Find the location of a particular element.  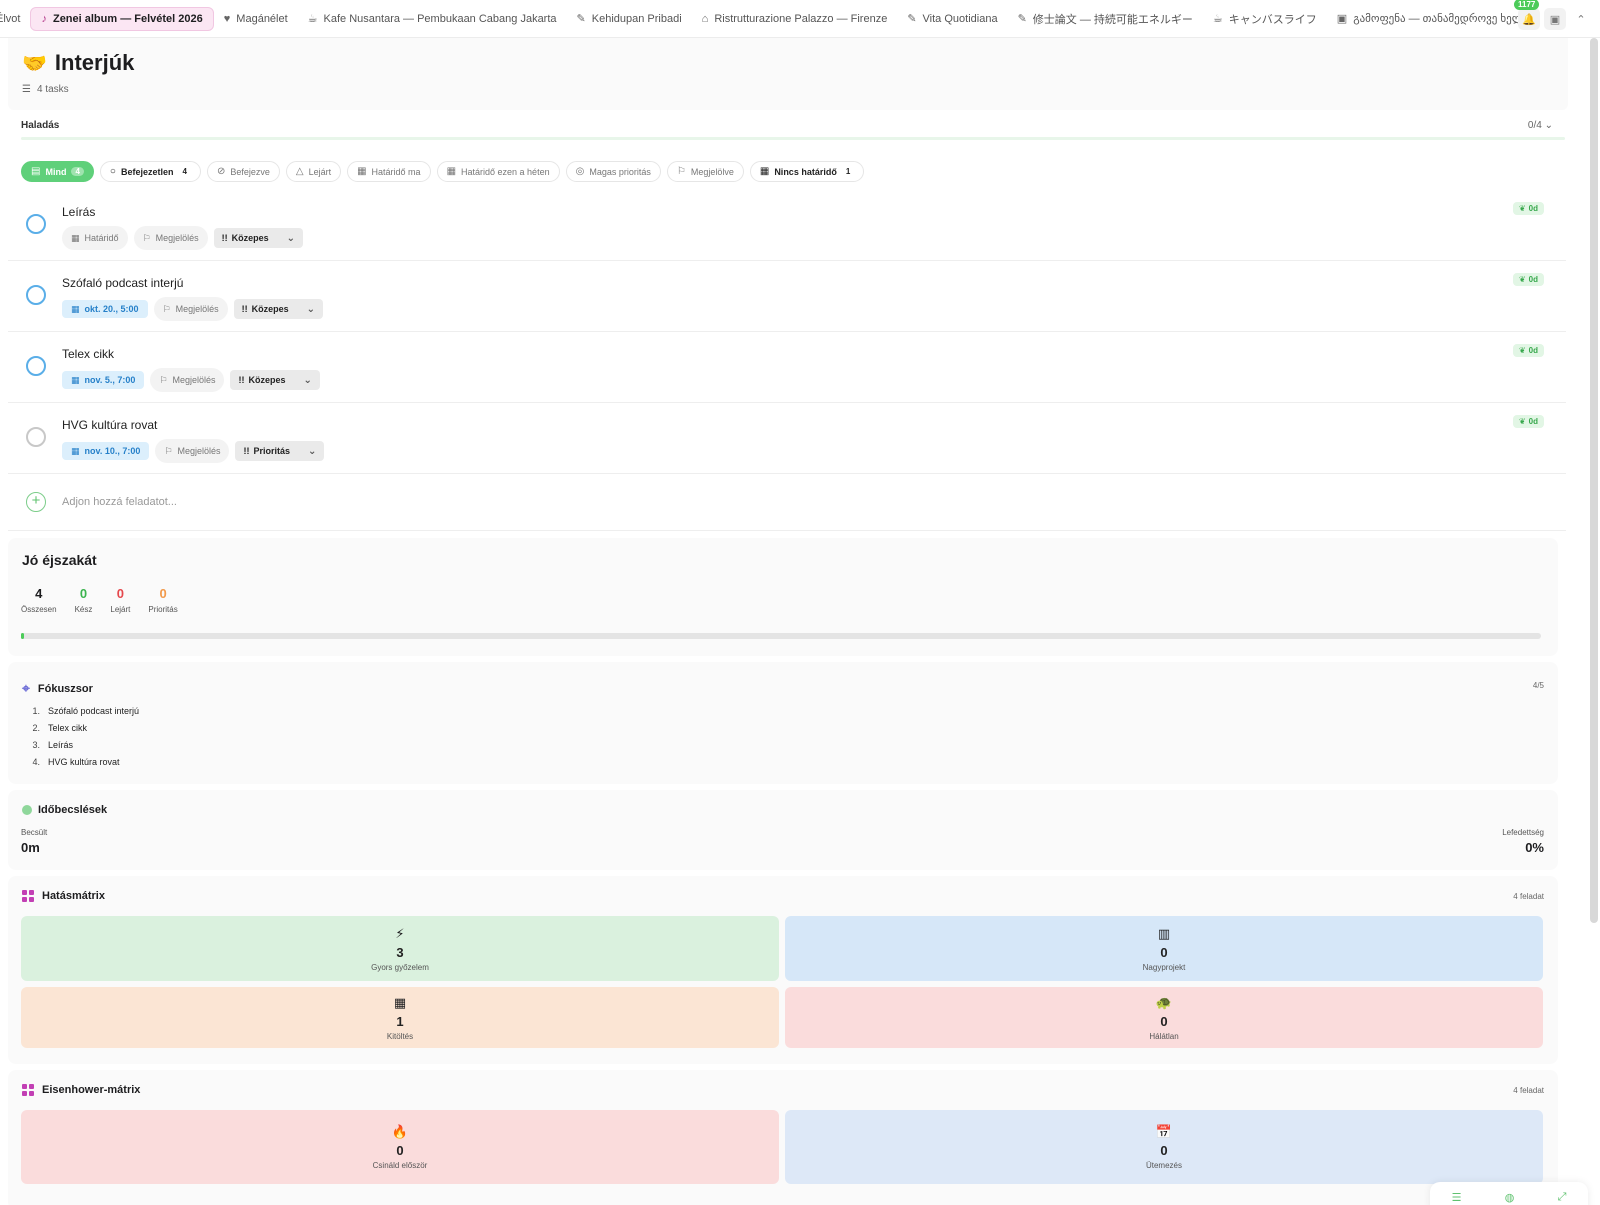

filter-completed: ⊘ Befejezve is located at coordinates (243, 171).